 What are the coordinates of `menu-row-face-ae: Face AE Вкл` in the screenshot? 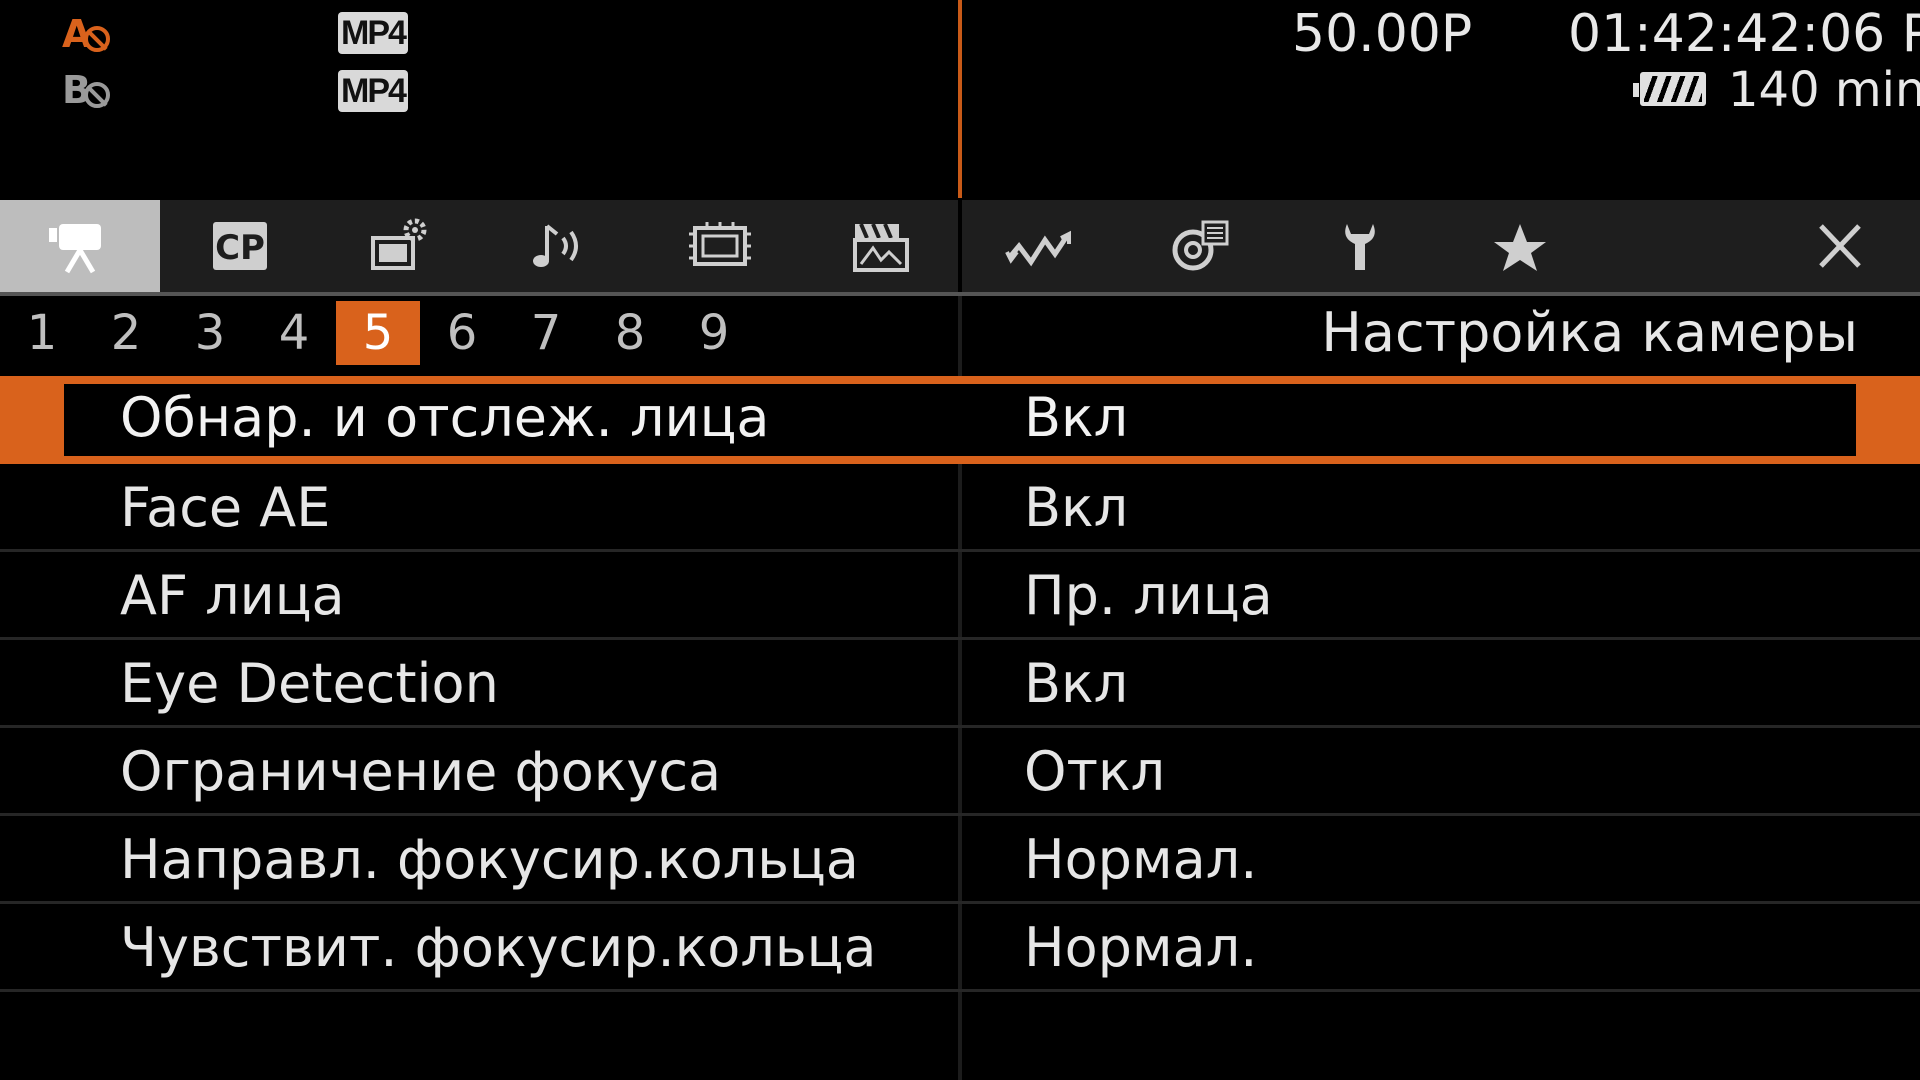 It's located at (960, 508).